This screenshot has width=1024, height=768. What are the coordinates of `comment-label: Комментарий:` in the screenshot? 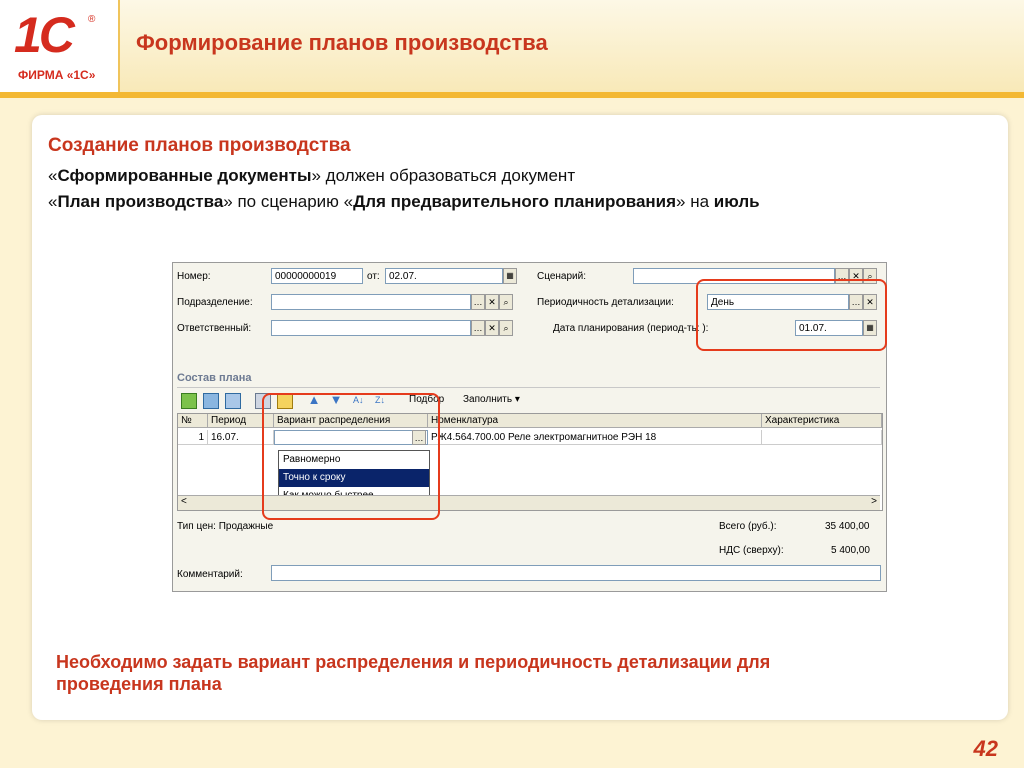 It's located at (210, 574).